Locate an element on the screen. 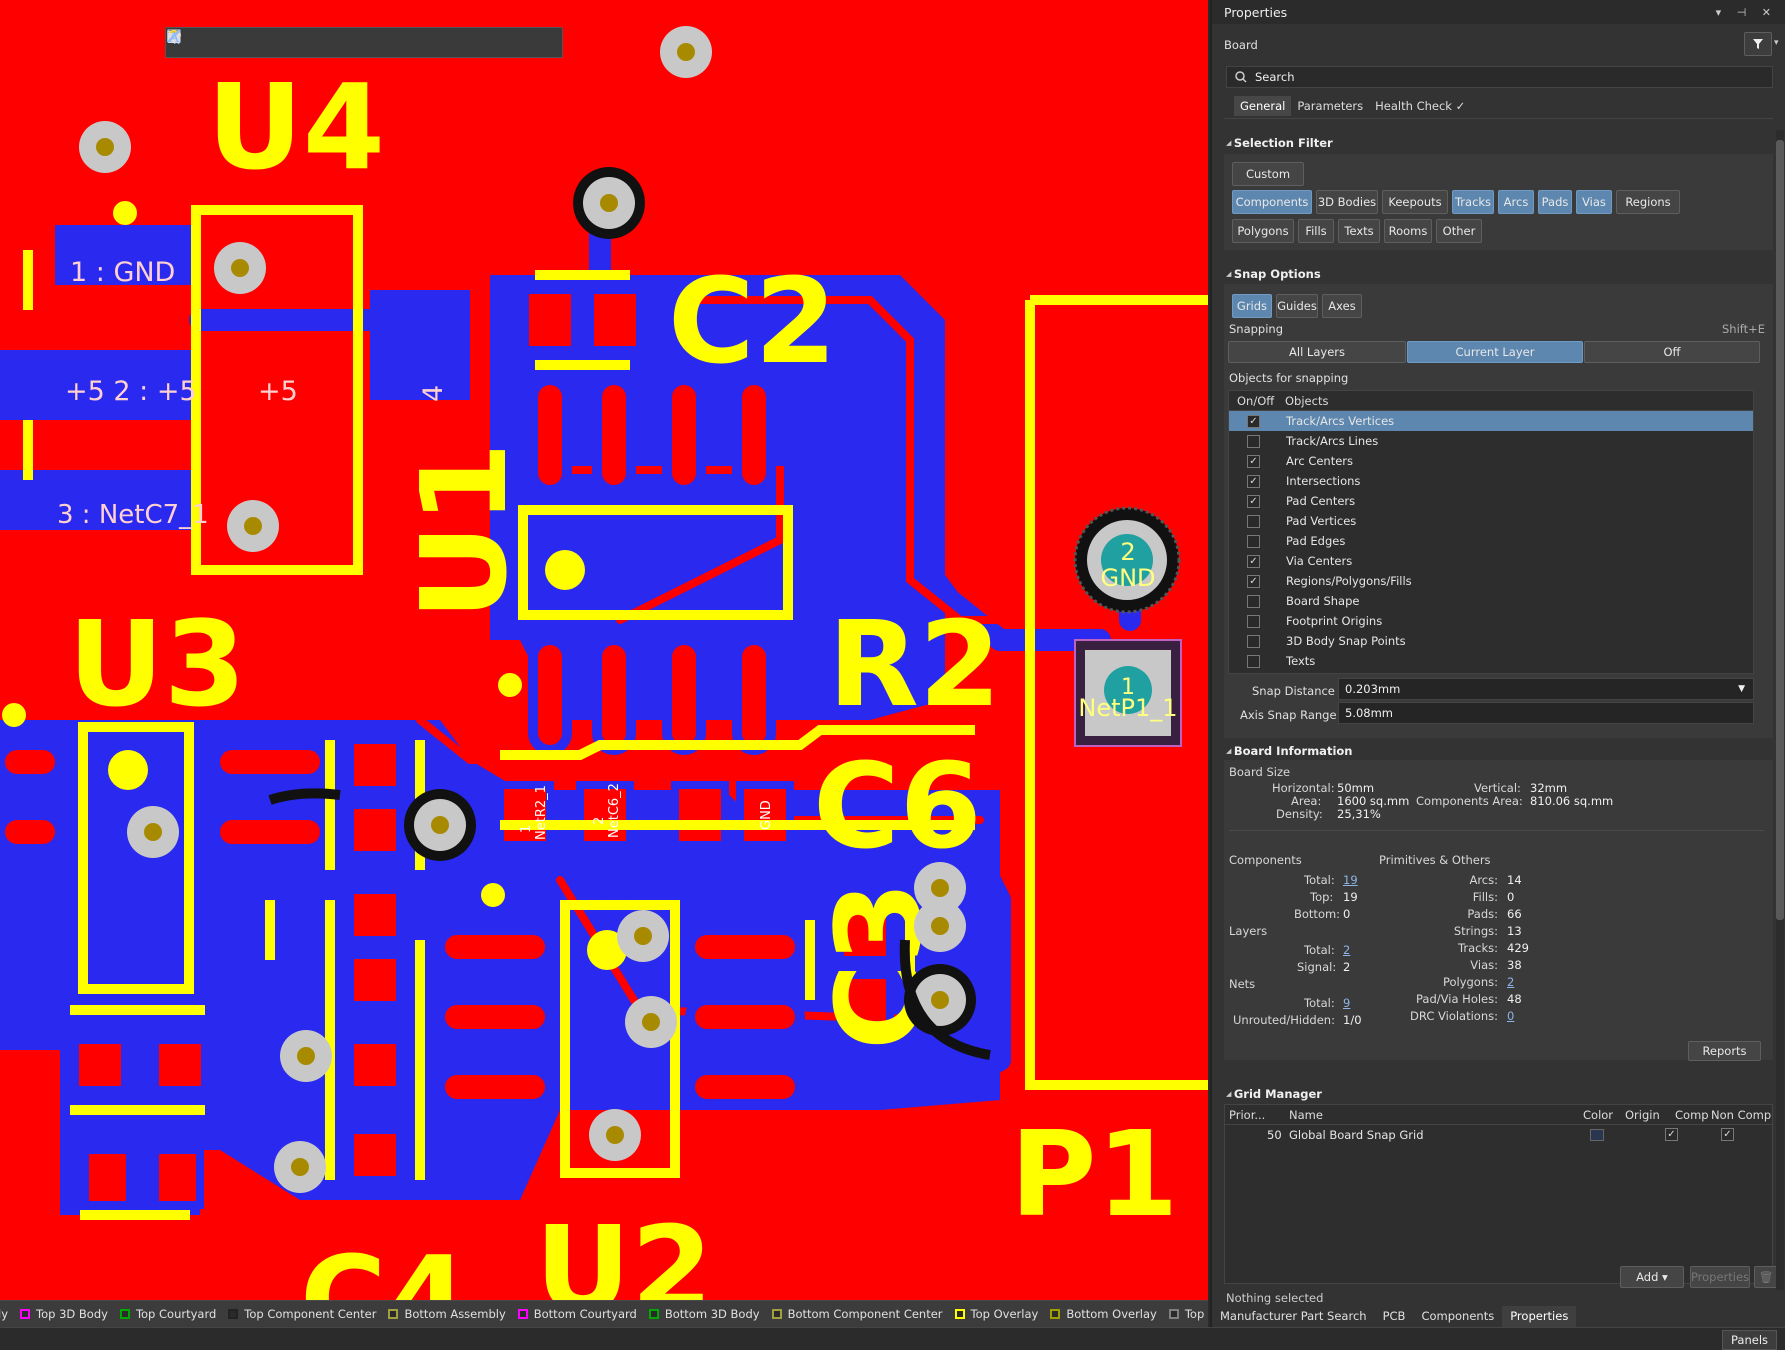  nets-total-link: 9 is located at coordinates (1346, 1003).